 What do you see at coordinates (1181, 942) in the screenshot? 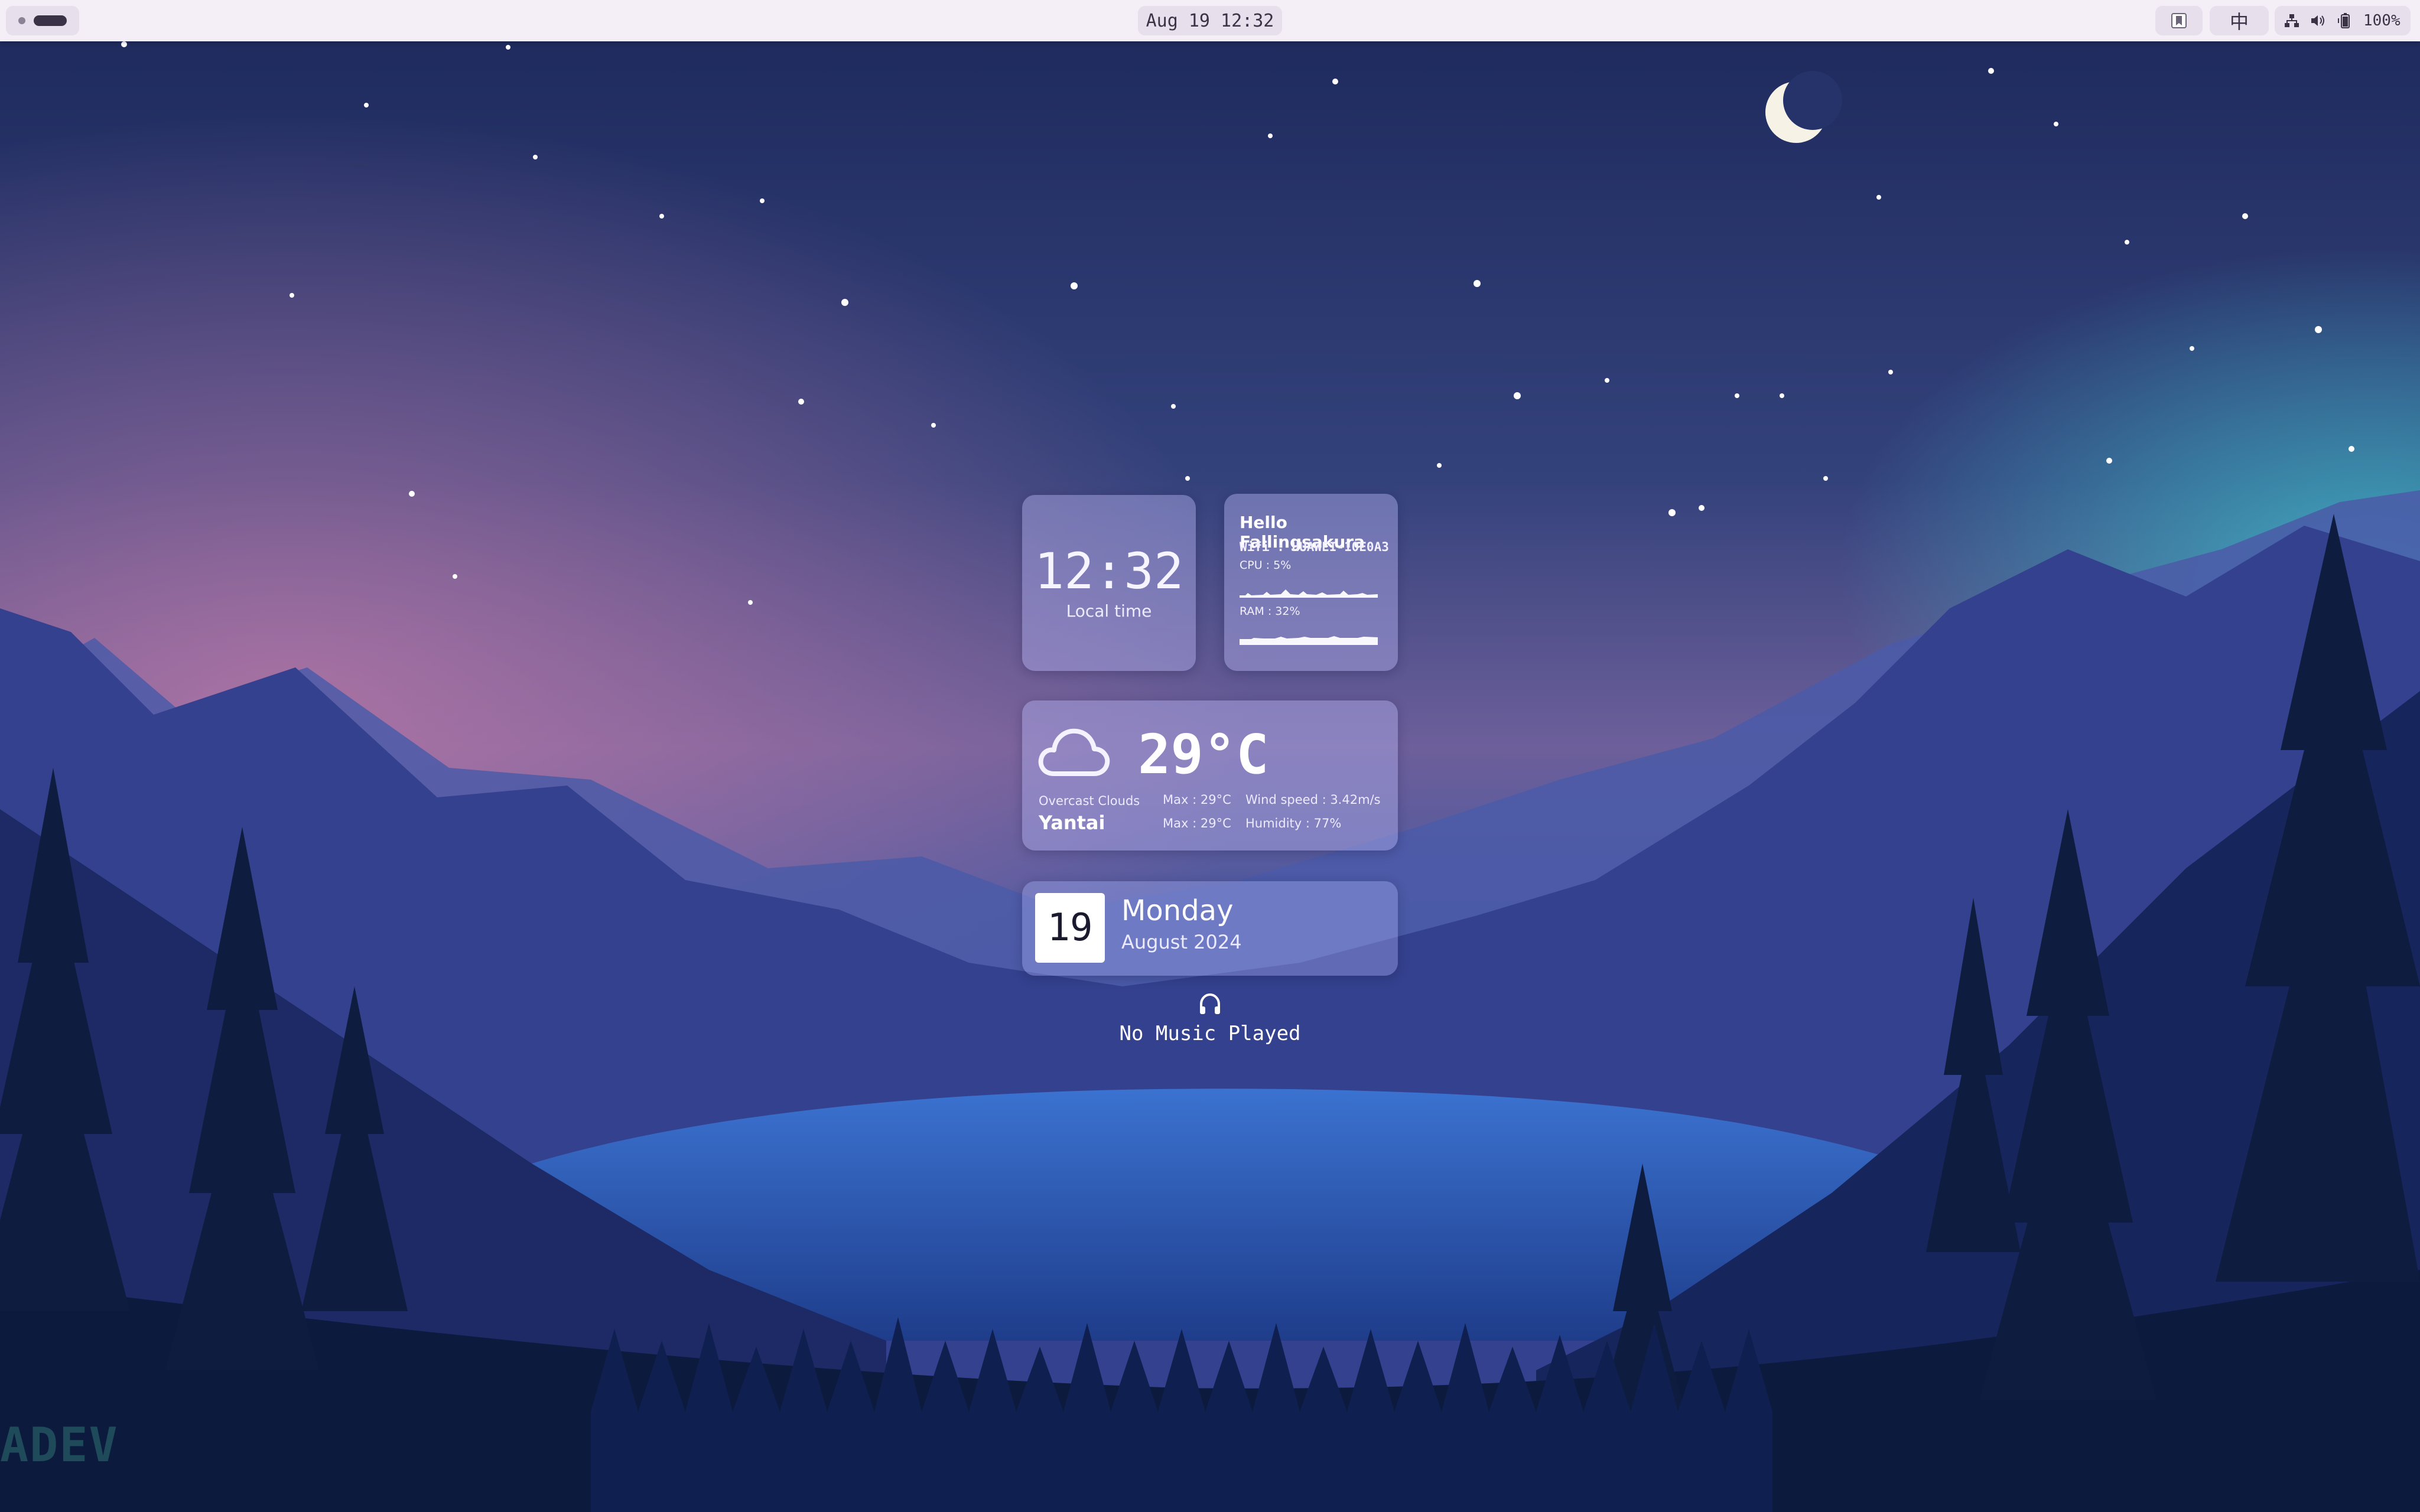
I see `month-year: August 2024` at bounding box center [1181, 942].